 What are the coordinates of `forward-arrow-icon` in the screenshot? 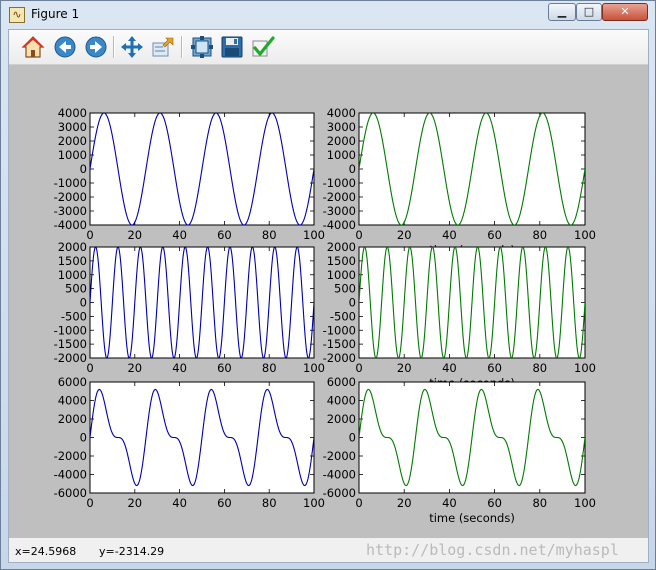 It's located at (96, 47).